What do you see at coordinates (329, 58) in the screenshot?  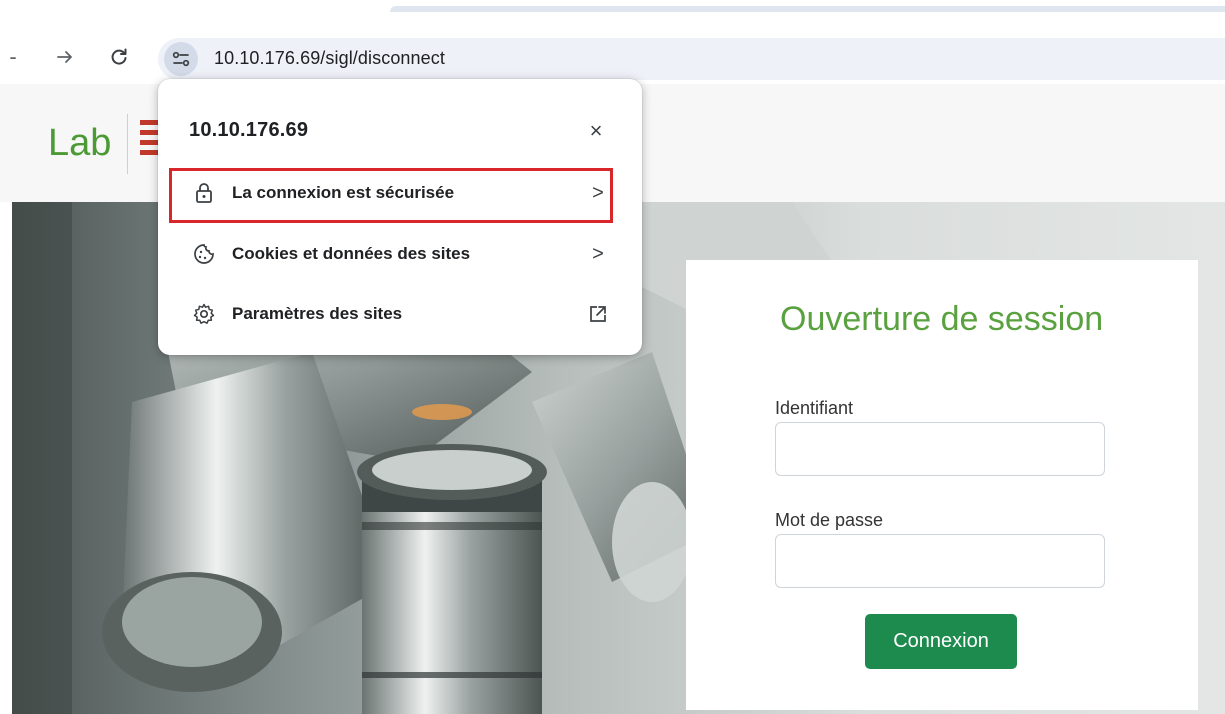 I see `url-text: 10.10.176.69/sigl/disconnect` at bounding box center [329, 58].